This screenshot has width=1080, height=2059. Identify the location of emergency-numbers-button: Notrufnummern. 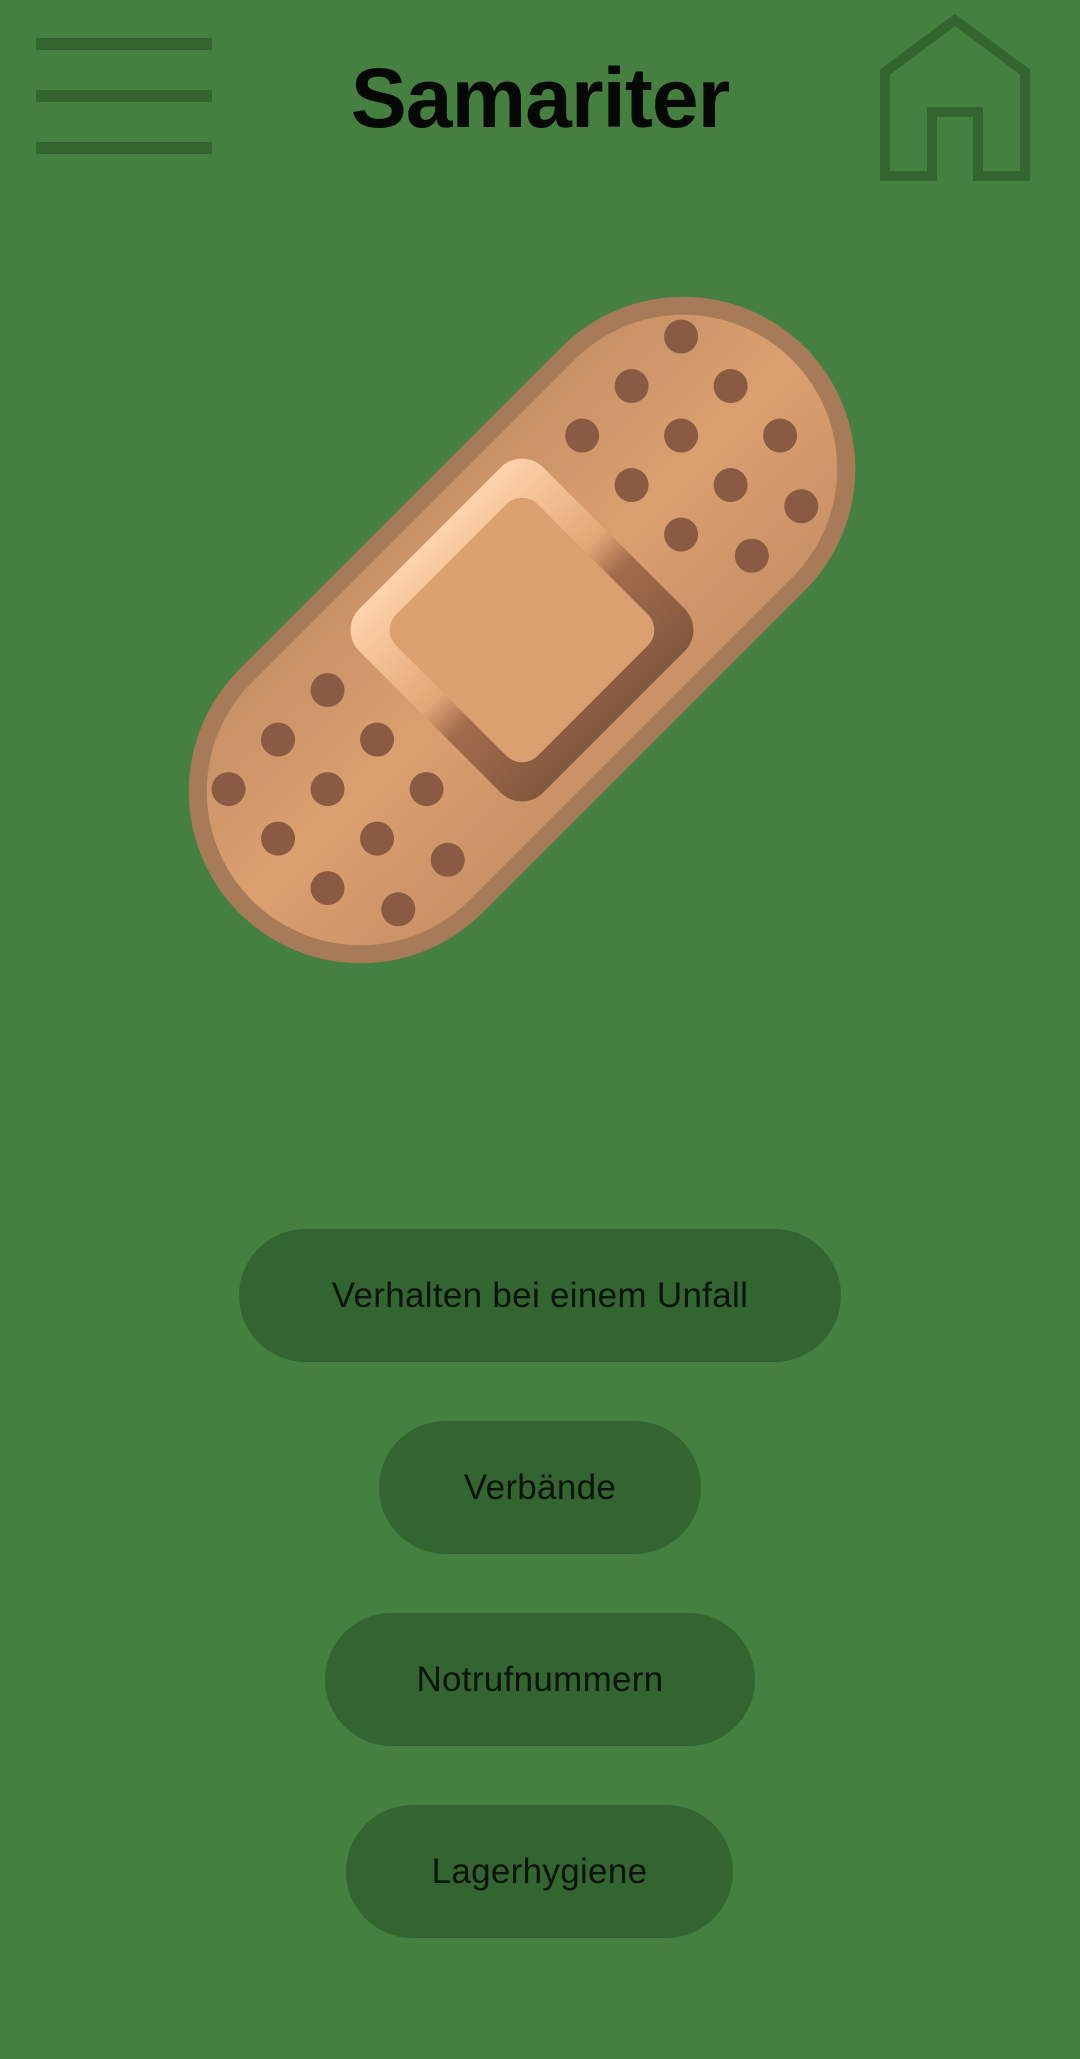
(540, 1679).